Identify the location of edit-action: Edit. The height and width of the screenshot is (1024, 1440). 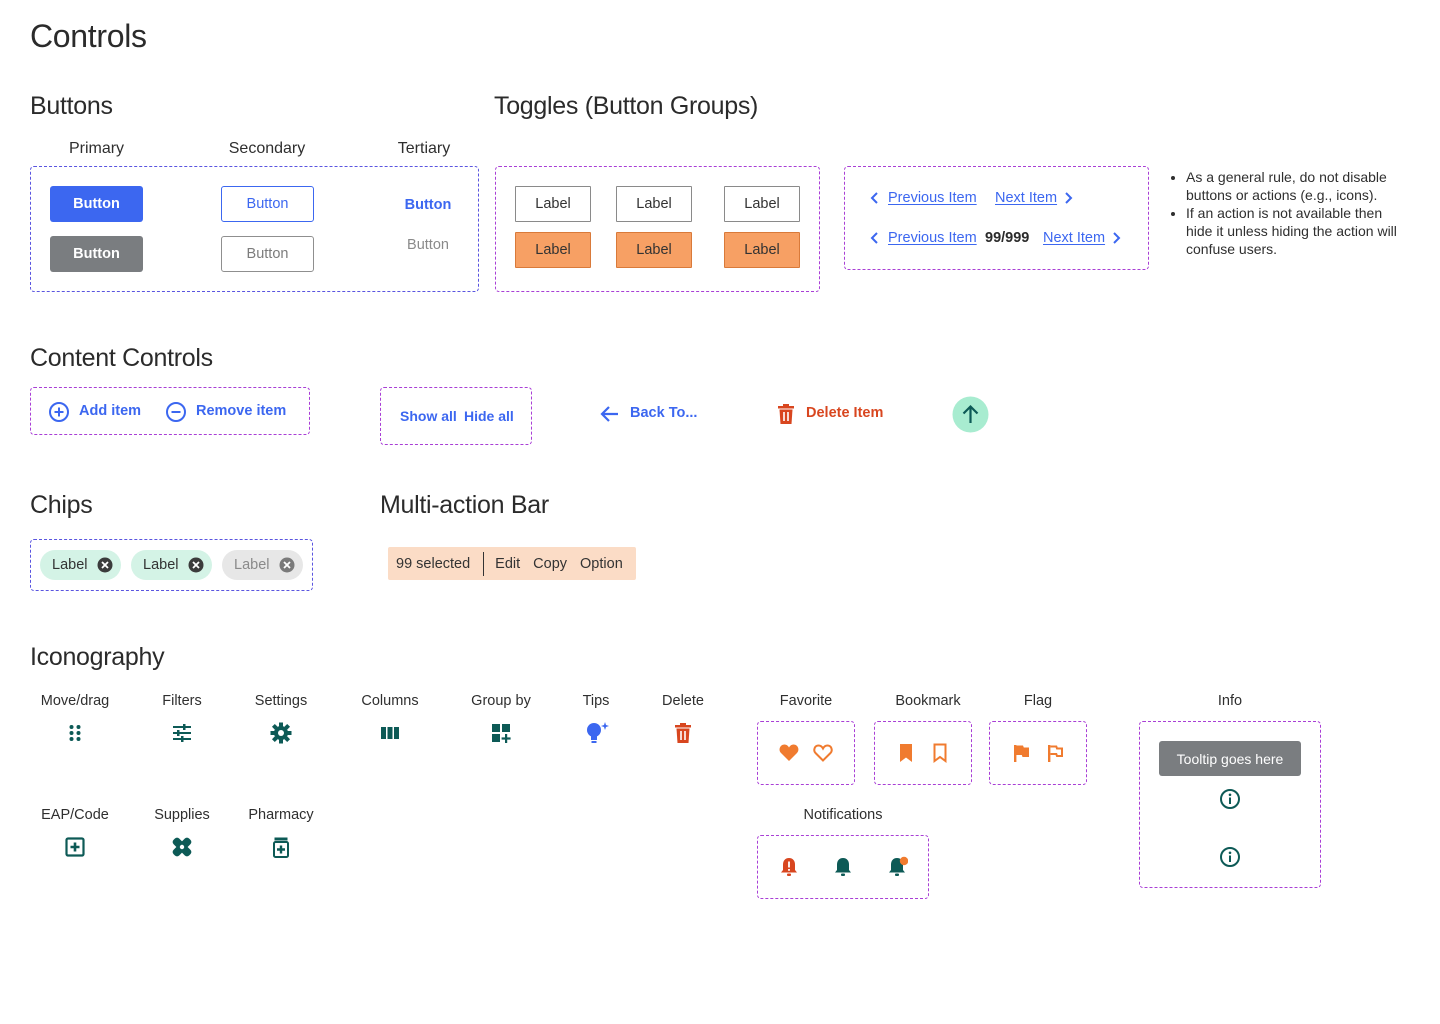
(507, 564).